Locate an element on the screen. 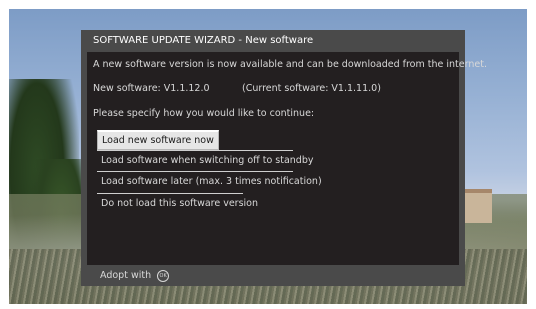 The height and width of the screenshot is (309, 536). ok-button-icon: OK is located at coordinates (163, 275).